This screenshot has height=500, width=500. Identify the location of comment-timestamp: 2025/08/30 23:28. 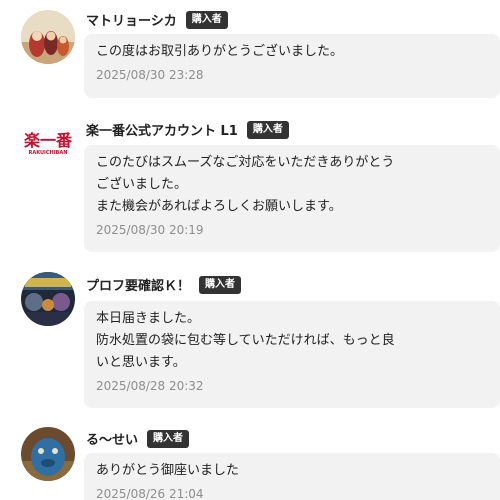
(150, 75).